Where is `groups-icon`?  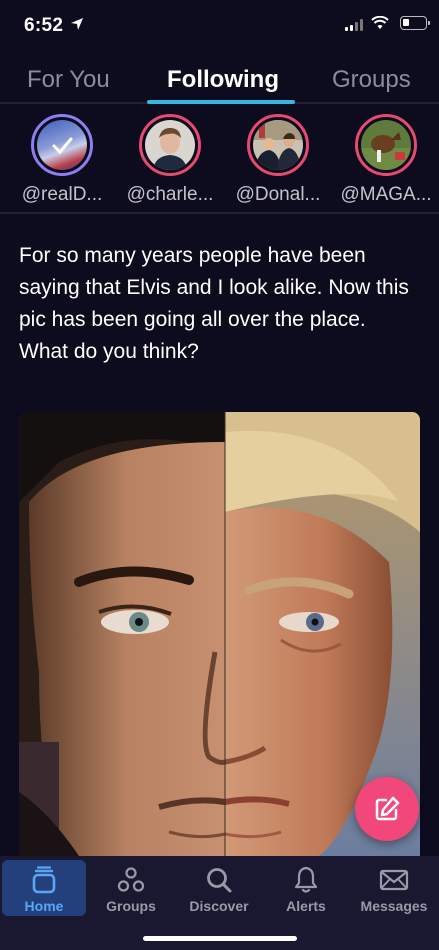 groups-icon is located at coordinates (131, 879).